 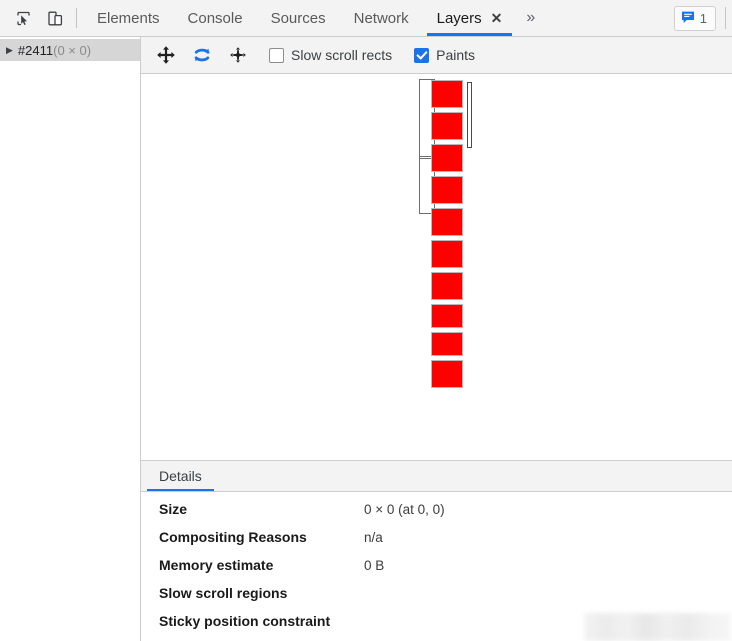 I want to click on details-row-slow-scroll-regions: Slow scroll regions, so click(x=436, y=599).